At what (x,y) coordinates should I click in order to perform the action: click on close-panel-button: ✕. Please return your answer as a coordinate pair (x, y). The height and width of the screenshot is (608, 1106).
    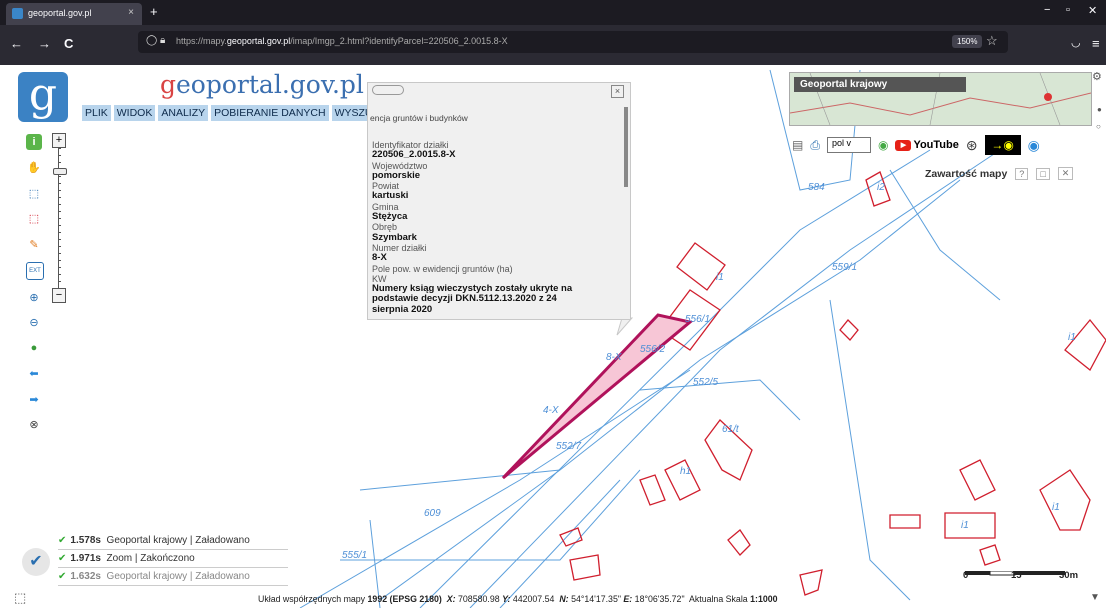
    Looking at the image, I should click on (1065, 173).